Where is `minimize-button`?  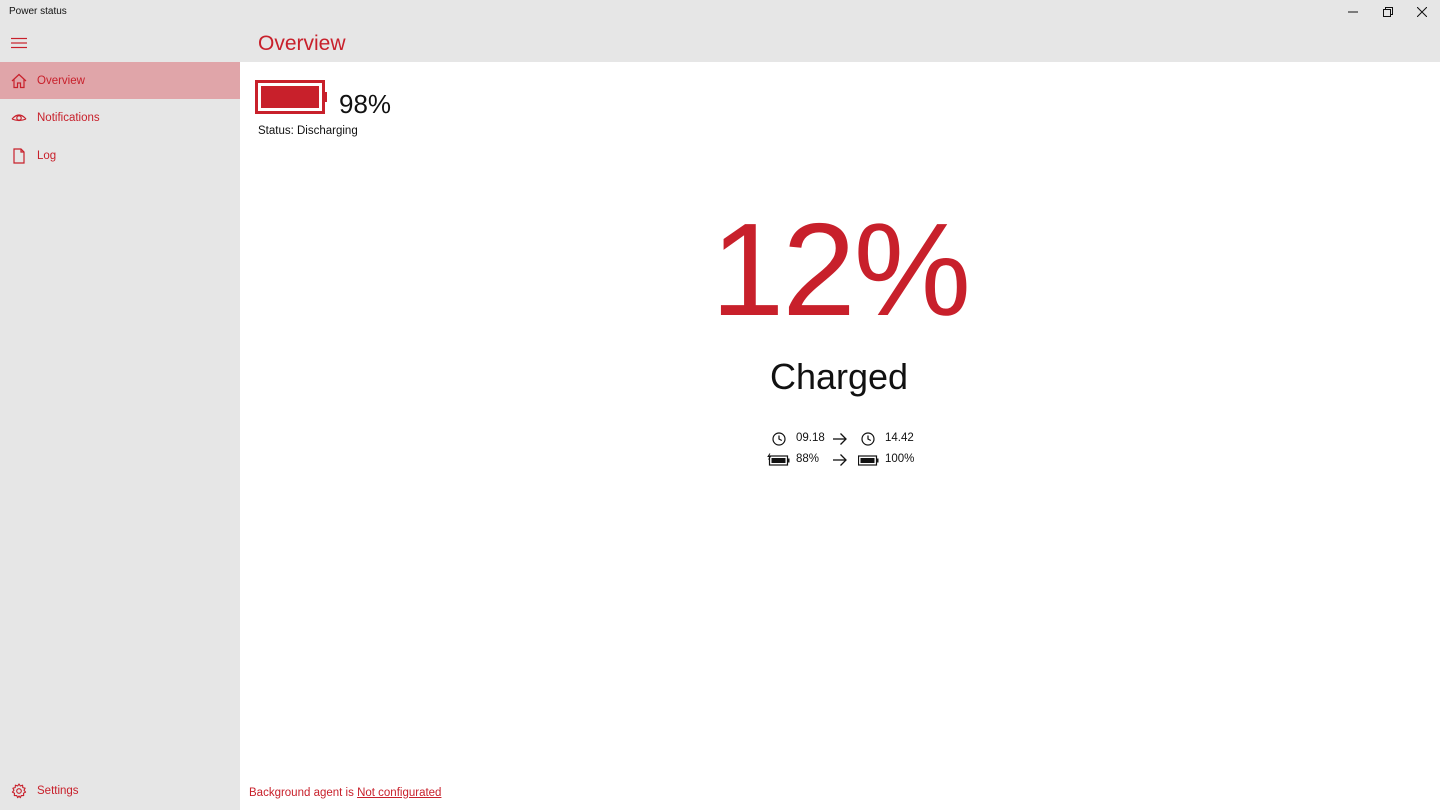 minimize-button is located at coordinates (1353, 12).